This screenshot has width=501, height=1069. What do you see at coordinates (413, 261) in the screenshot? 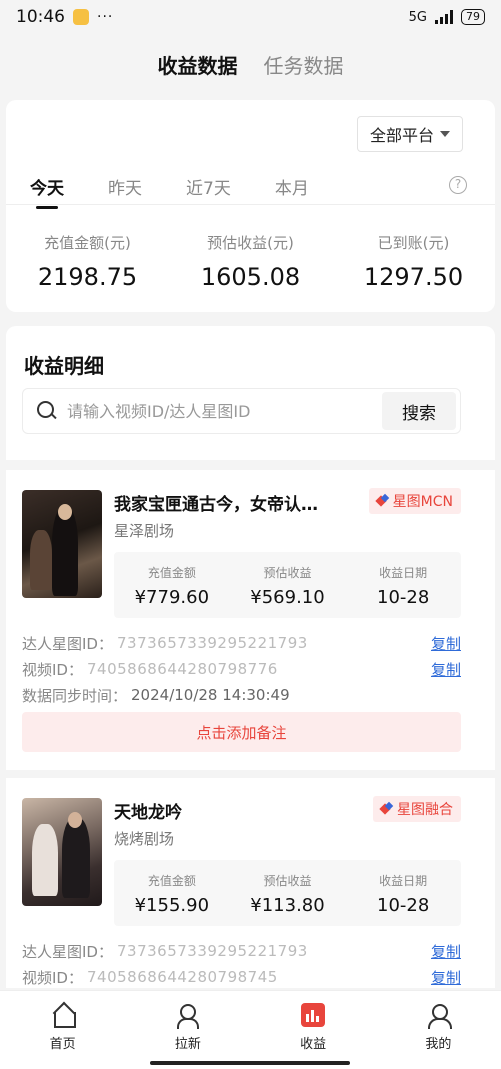
I see `metric-received: 已到账(元) 1297.50` at bounding box center [413, 261].